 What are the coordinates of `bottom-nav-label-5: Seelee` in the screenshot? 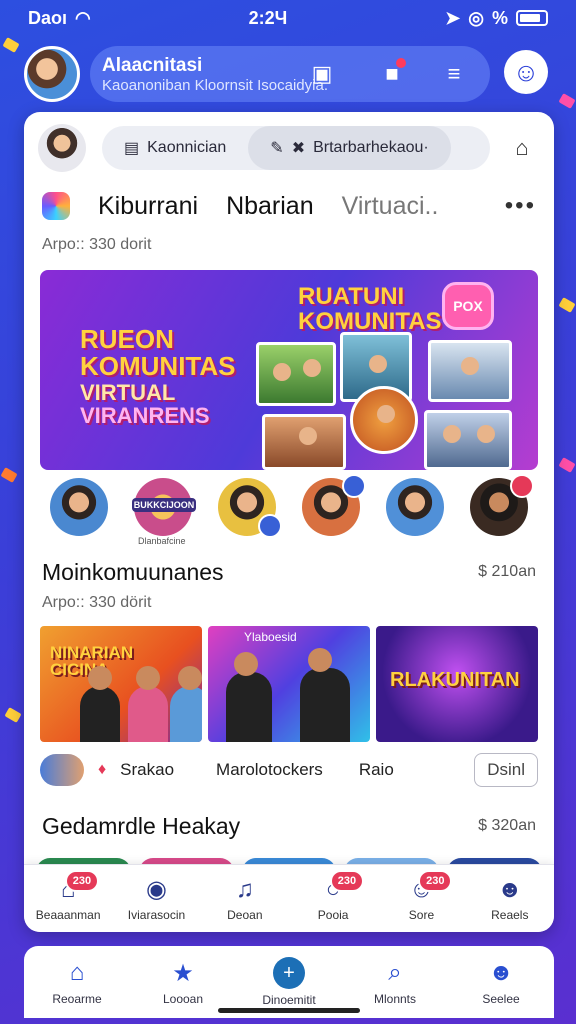 It's located at (501, 999).